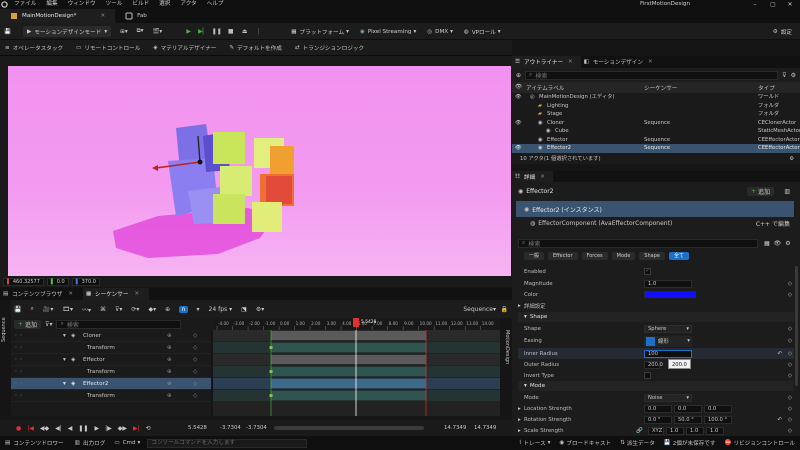  What do you see at coordinates (23, 281) in the screenshot?
I see `coord-x-field: ▌ 460.32577` at bounding box center [23, 281].